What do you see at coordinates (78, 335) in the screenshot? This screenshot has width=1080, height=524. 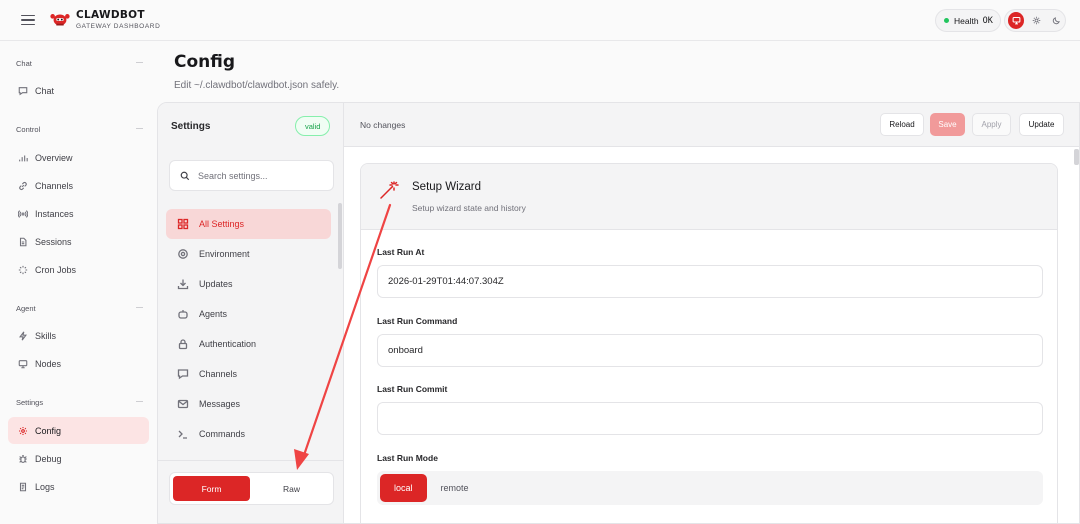 I see `sidebar-item-skills: Skills` at bounding box center [78, 335].